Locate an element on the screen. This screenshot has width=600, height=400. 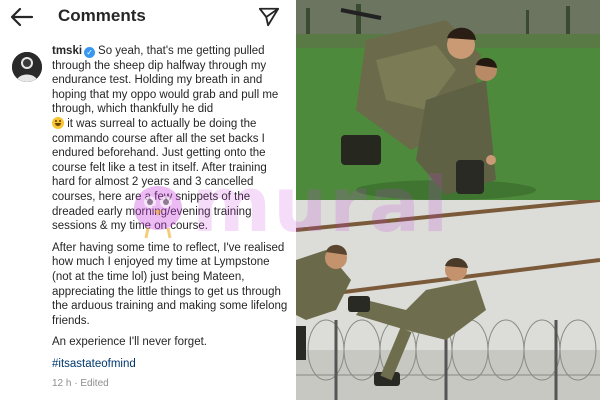
hashtag-link: #itsastateofmind is located at coordinates (94, 364).